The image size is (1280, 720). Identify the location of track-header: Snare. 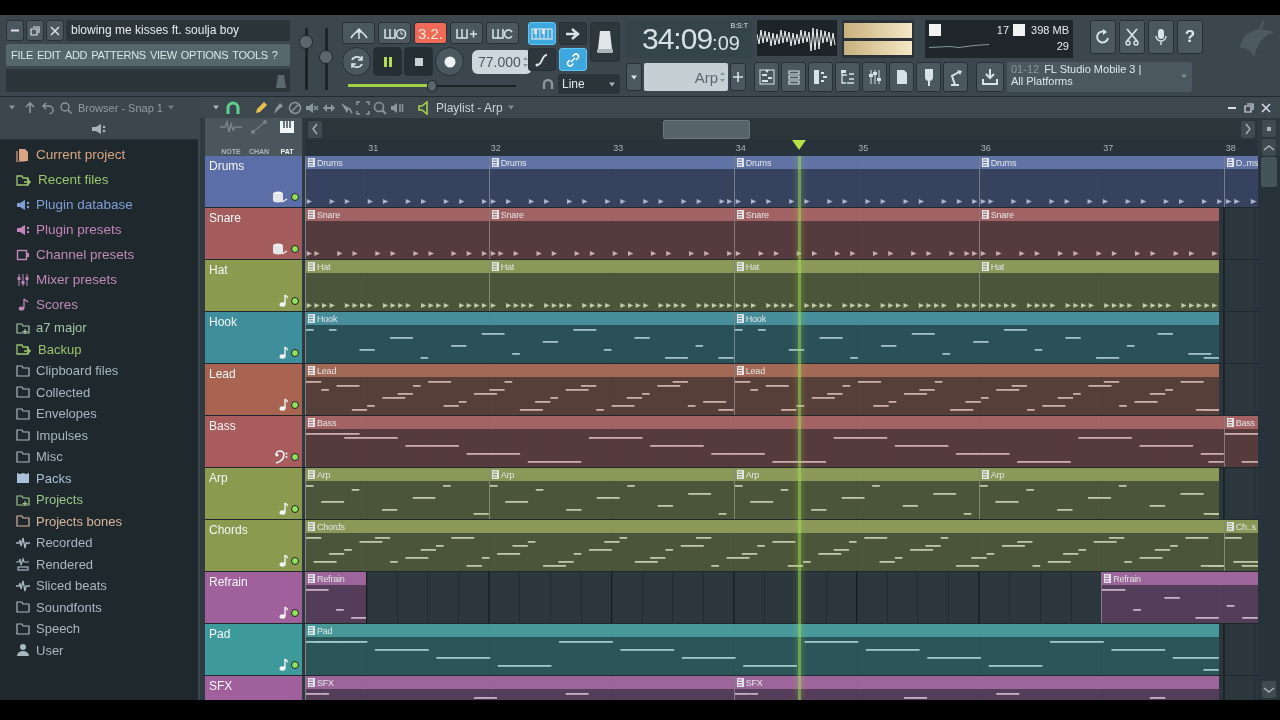
(253, 233).